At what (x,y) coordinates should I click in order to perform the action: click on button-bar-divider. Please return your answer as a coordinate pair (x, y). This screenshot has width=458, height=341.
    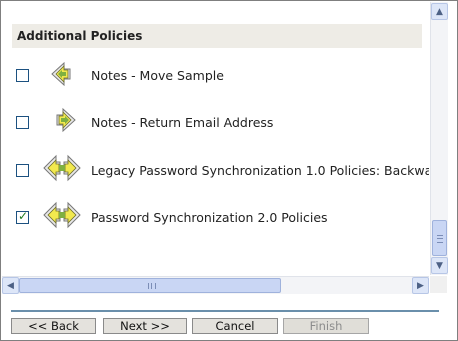
    Looking at the image, I should click on (225, 311).